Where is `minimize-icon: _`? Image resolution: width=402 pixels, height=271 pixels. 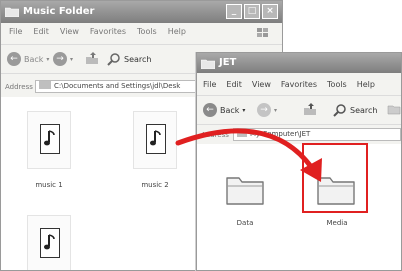
minimize-icon: _ is located at coordinates (234, 11).